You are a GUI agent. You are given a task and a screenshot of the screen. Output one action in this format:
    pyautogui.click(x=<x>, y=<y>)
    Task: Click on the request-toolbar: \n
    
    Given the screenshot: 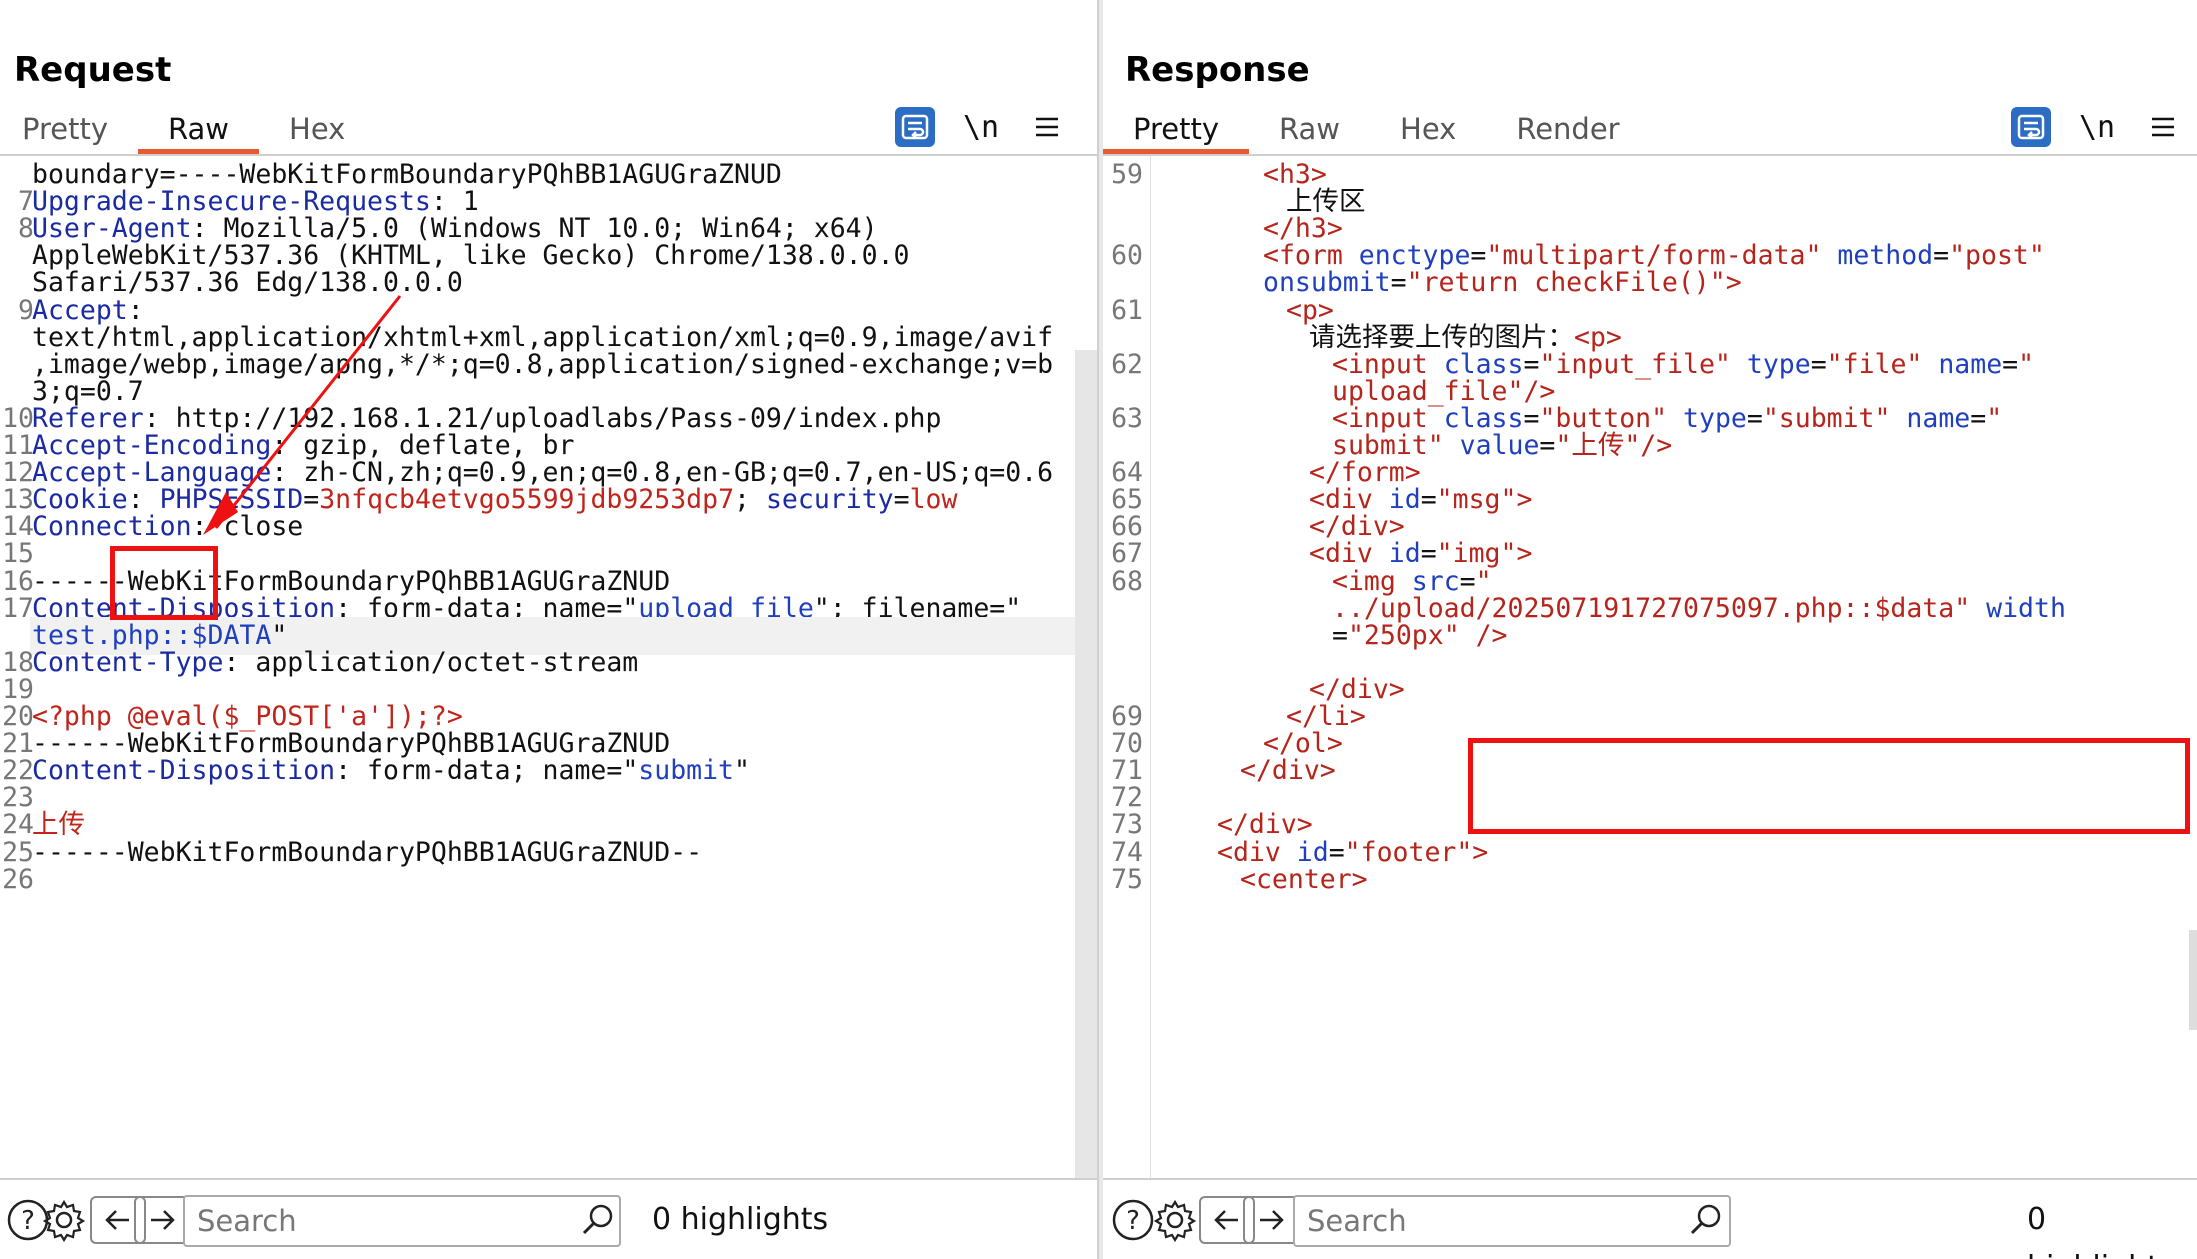 What is the action you would take?
    pyautogui.click(x=981, y=127)
    